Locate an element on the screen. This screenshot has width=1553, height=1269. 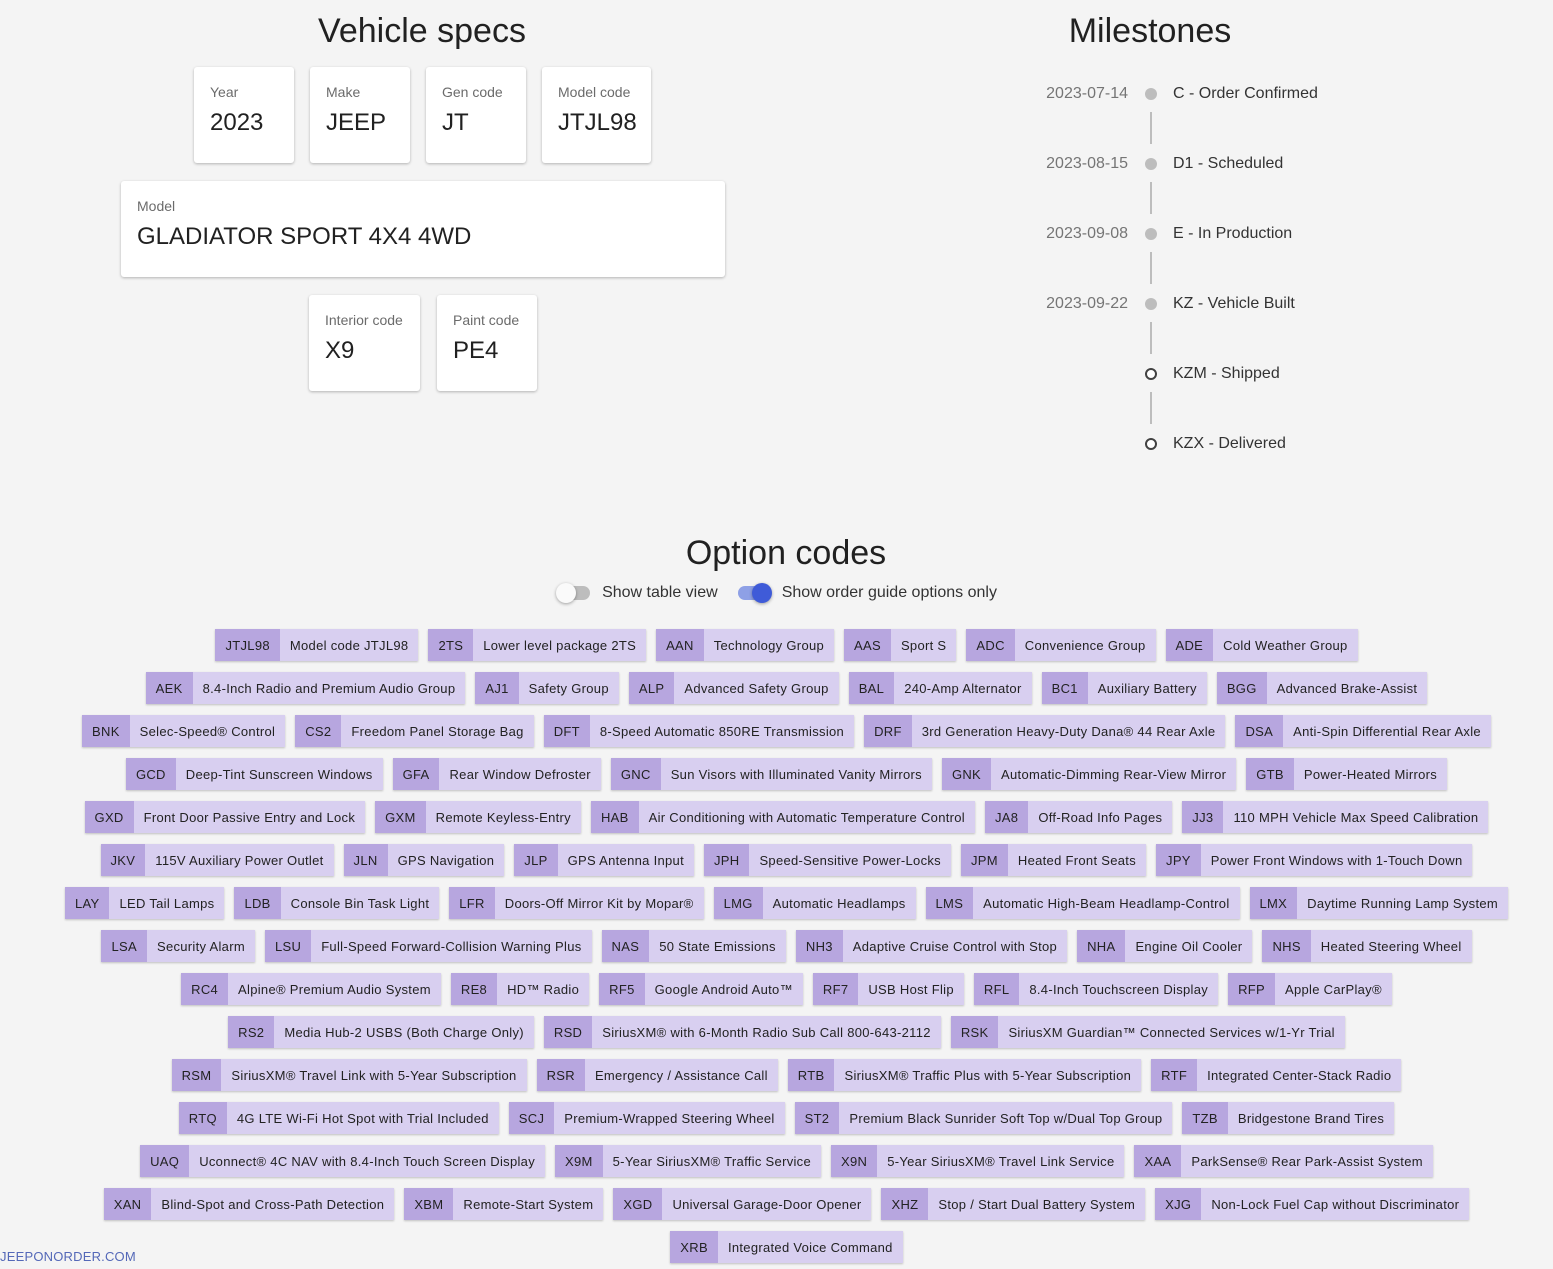
option-chip: AAS Sport S is located at coordinates (900, 645).